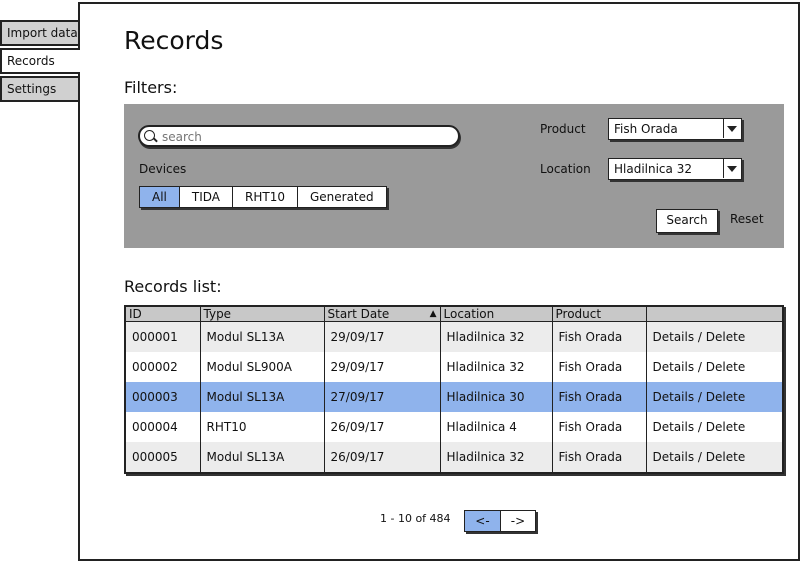 The height and width of the screenshot is (561, 800). I want to click on product-dropdown: Fish Orada, so click(675, 129).